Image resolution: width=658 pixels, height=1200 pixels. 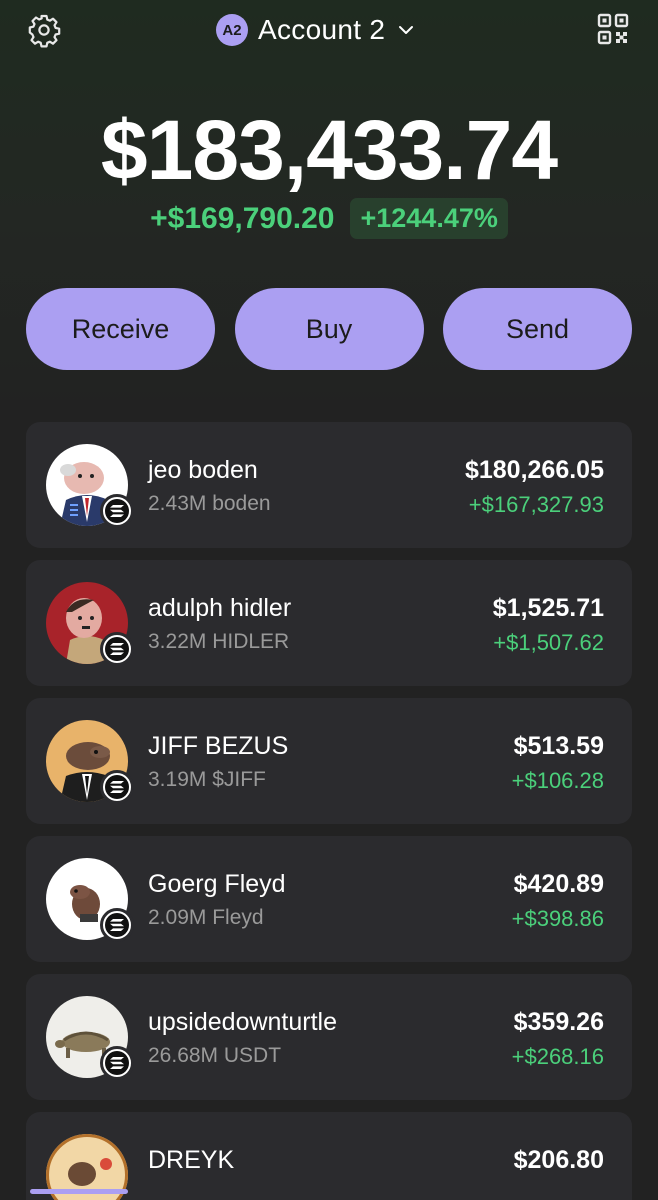 I want to click on token-amount: 2.09M Fleyd, so click(x=206, y=917).